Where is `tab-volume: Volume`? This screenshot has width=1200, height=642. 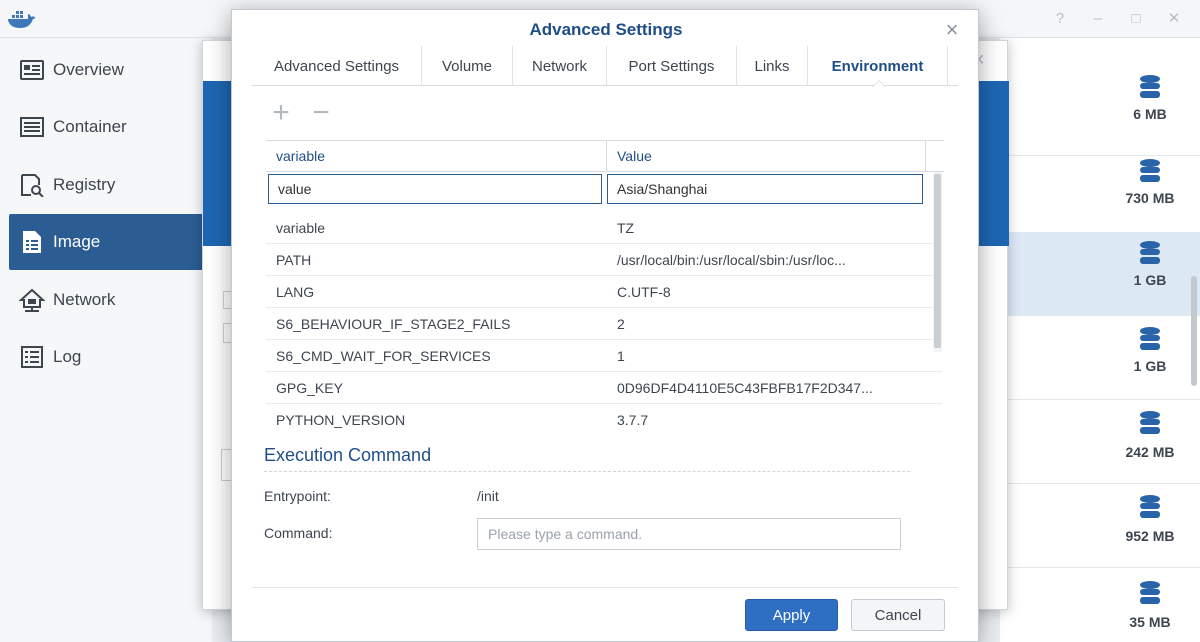
tab-volume: Volume is located at coordinates (467, 66).